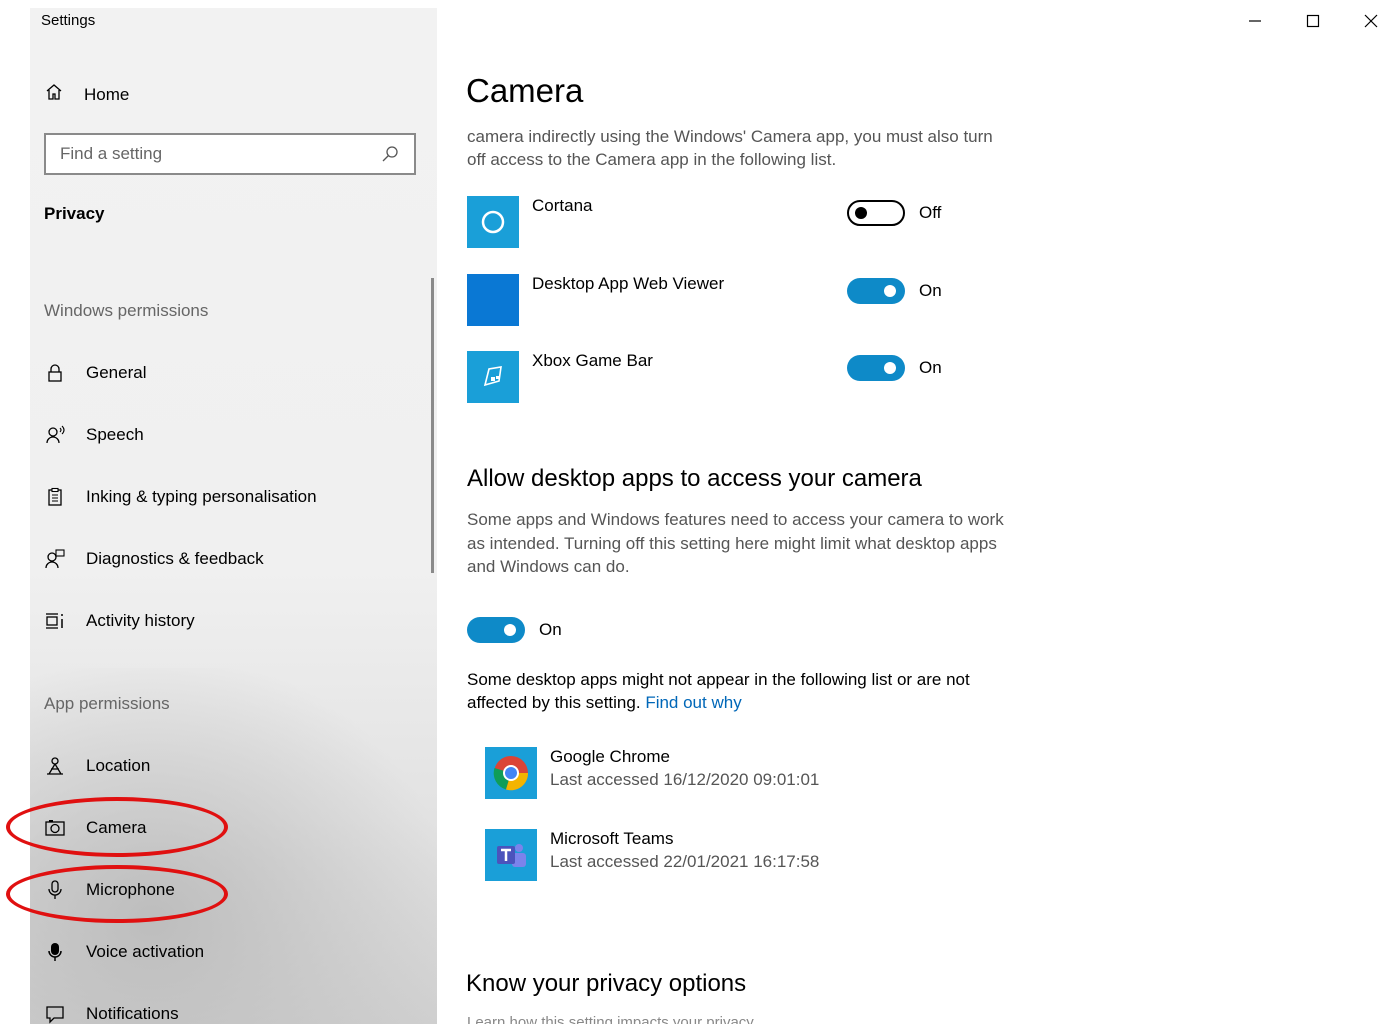 The image size is (1400, 1024). Describe the element at coordinates (511, 855) in the screenshot. I see `teams-icon` at that location.